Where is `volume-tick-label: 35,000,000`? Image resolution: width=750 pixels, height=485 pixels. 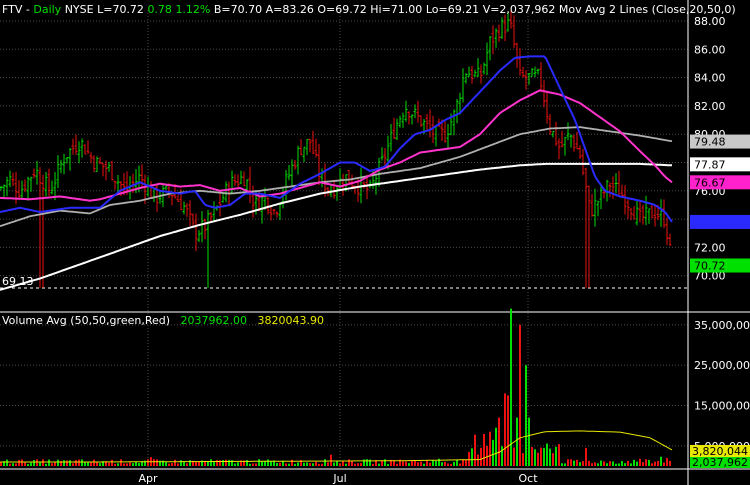
volume-tick-label: 35,000,000 is located at coordinates (722, 325).